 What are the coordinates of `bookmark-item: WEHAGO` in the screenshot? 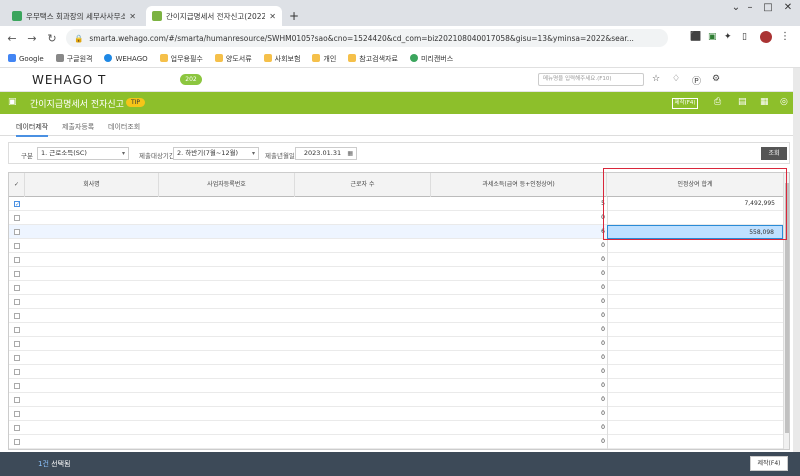 It's located at (126, 58).